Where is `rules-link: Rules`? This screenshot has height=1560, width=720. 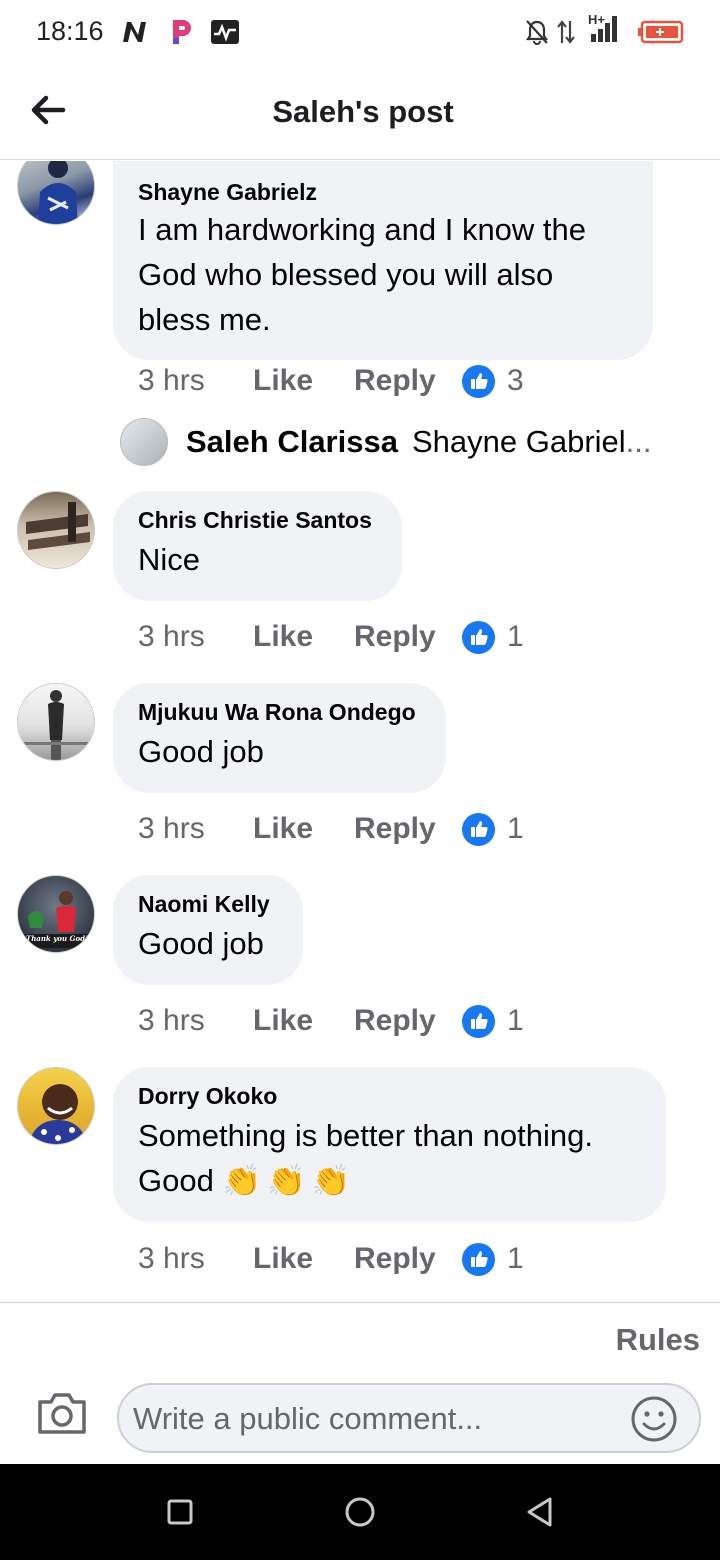 rules-link: Rules is located at coordinates (658, 1340).